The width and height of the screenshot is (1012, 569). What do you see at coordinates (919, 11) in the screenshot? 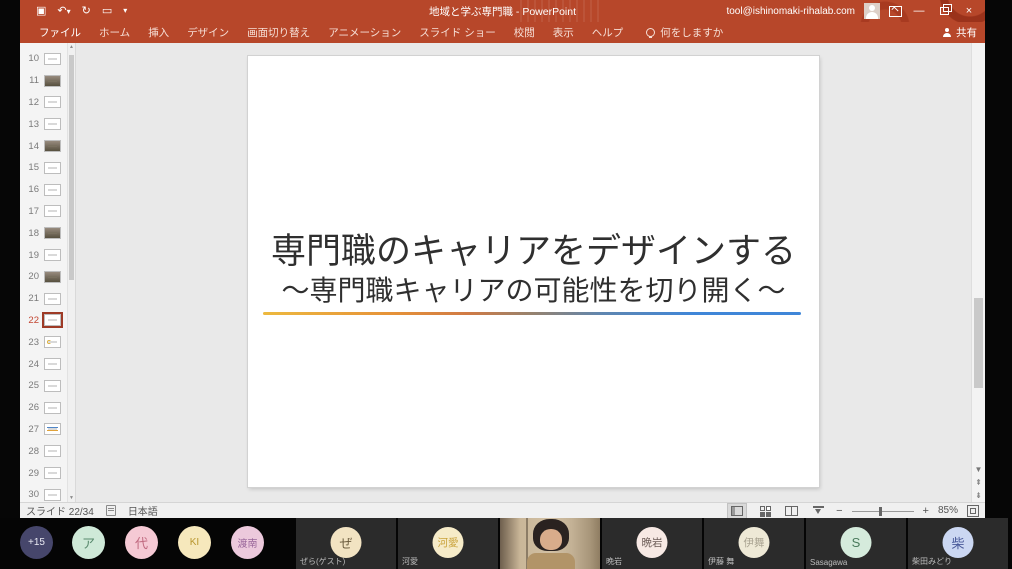
I see `minimize-icon: —` at bounding box center [919, 11].